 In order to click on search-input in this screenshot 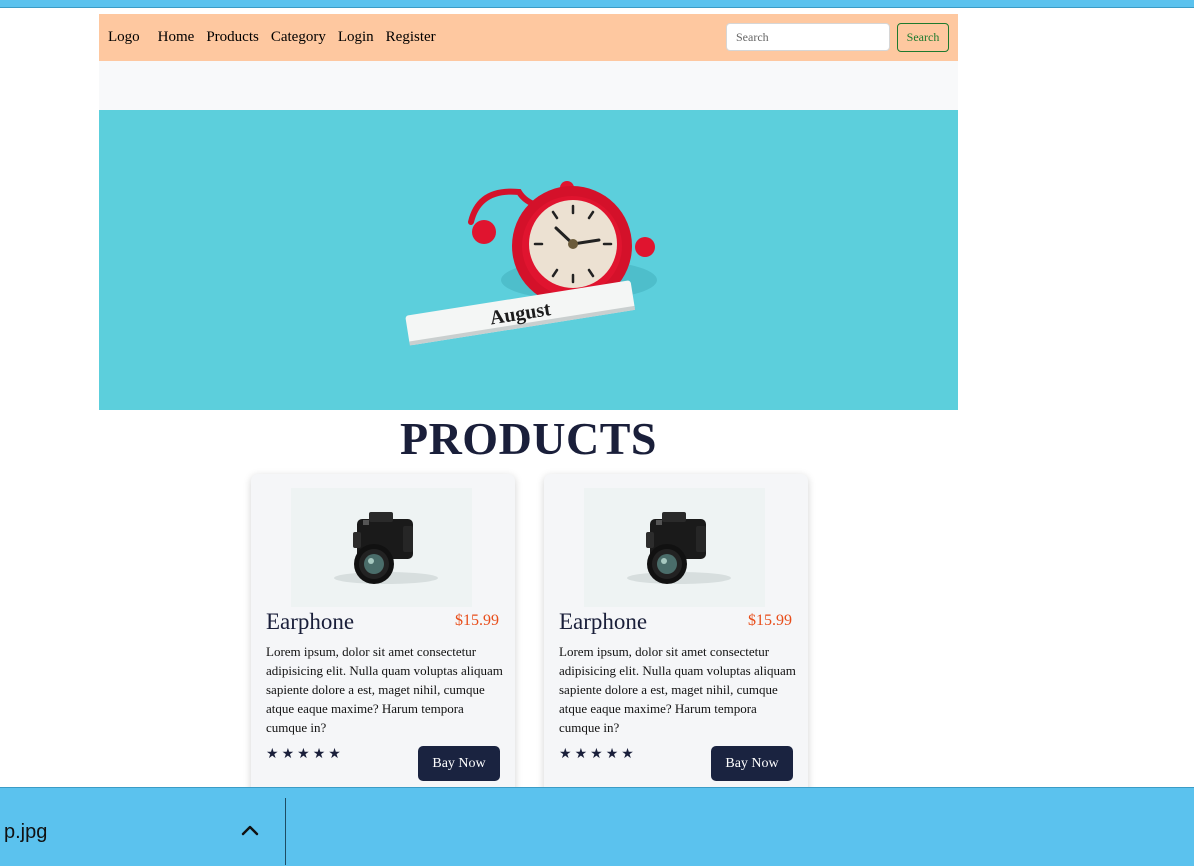, I will do `click(808, 37)`.